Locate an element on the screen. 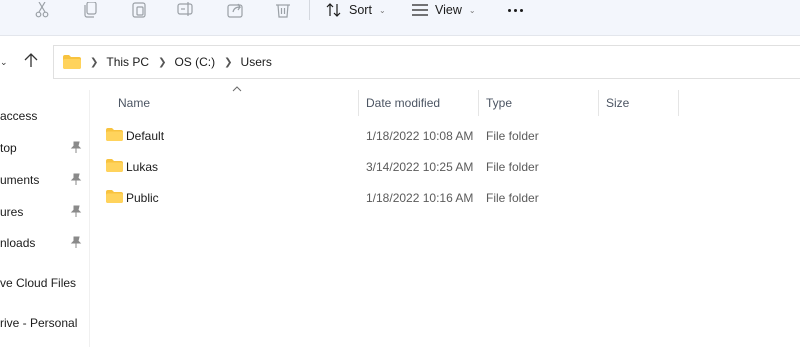 Image resolution: width=800 pixels, height=347 pixels. sidebar-item-downloads: nloads is located at coordinates (45, 243).